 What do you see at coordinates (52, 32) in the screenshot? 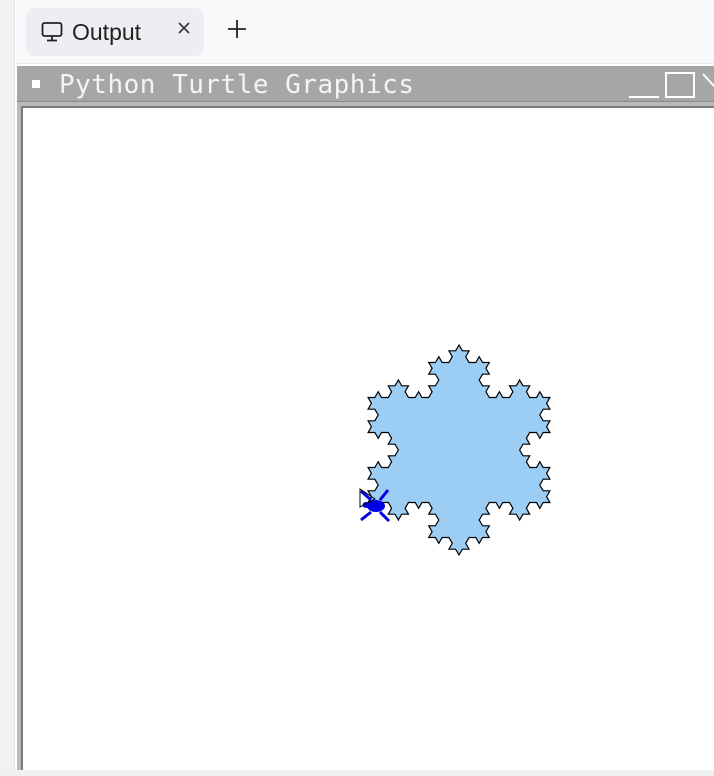
I see `monitor-icon` at bounding box center [52, 32].